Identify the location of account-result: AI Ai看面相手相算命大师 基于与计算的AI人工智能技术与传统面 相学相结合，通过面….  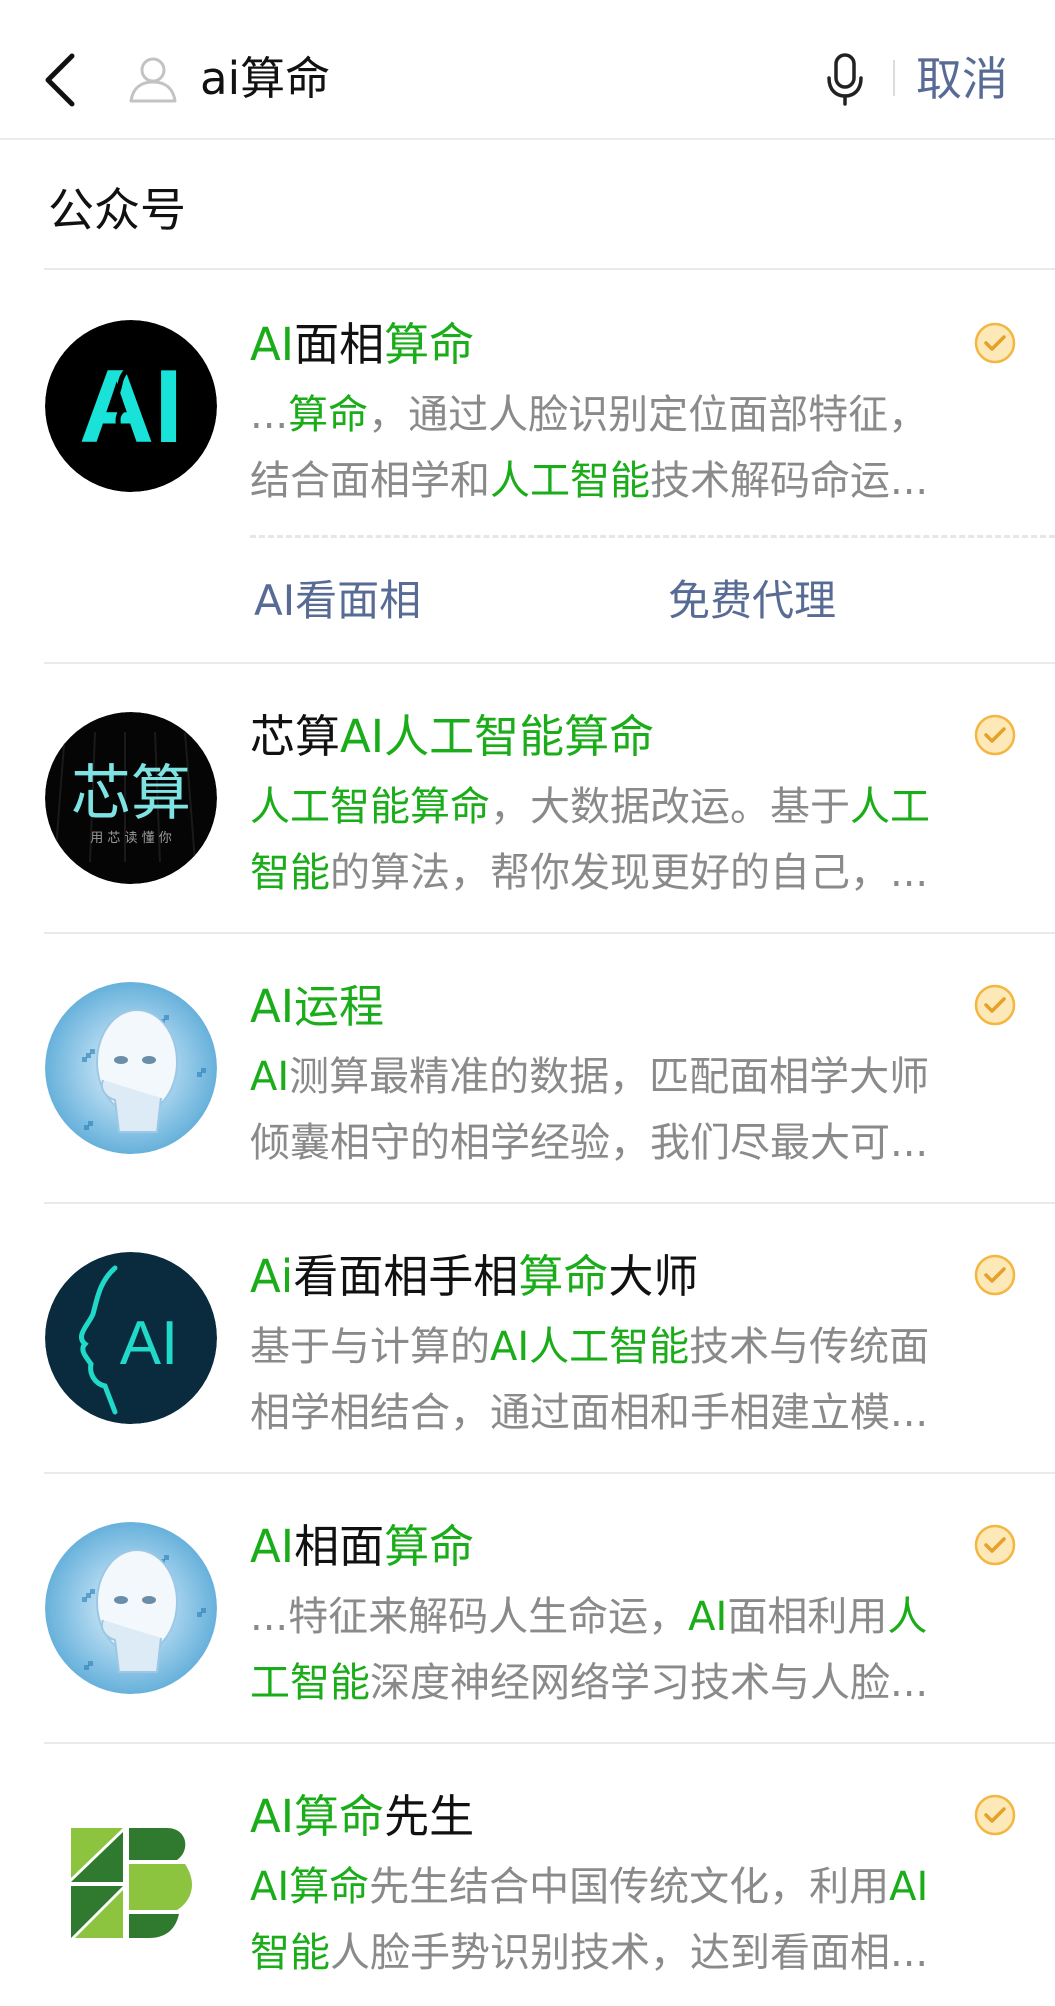
(527, 1337).